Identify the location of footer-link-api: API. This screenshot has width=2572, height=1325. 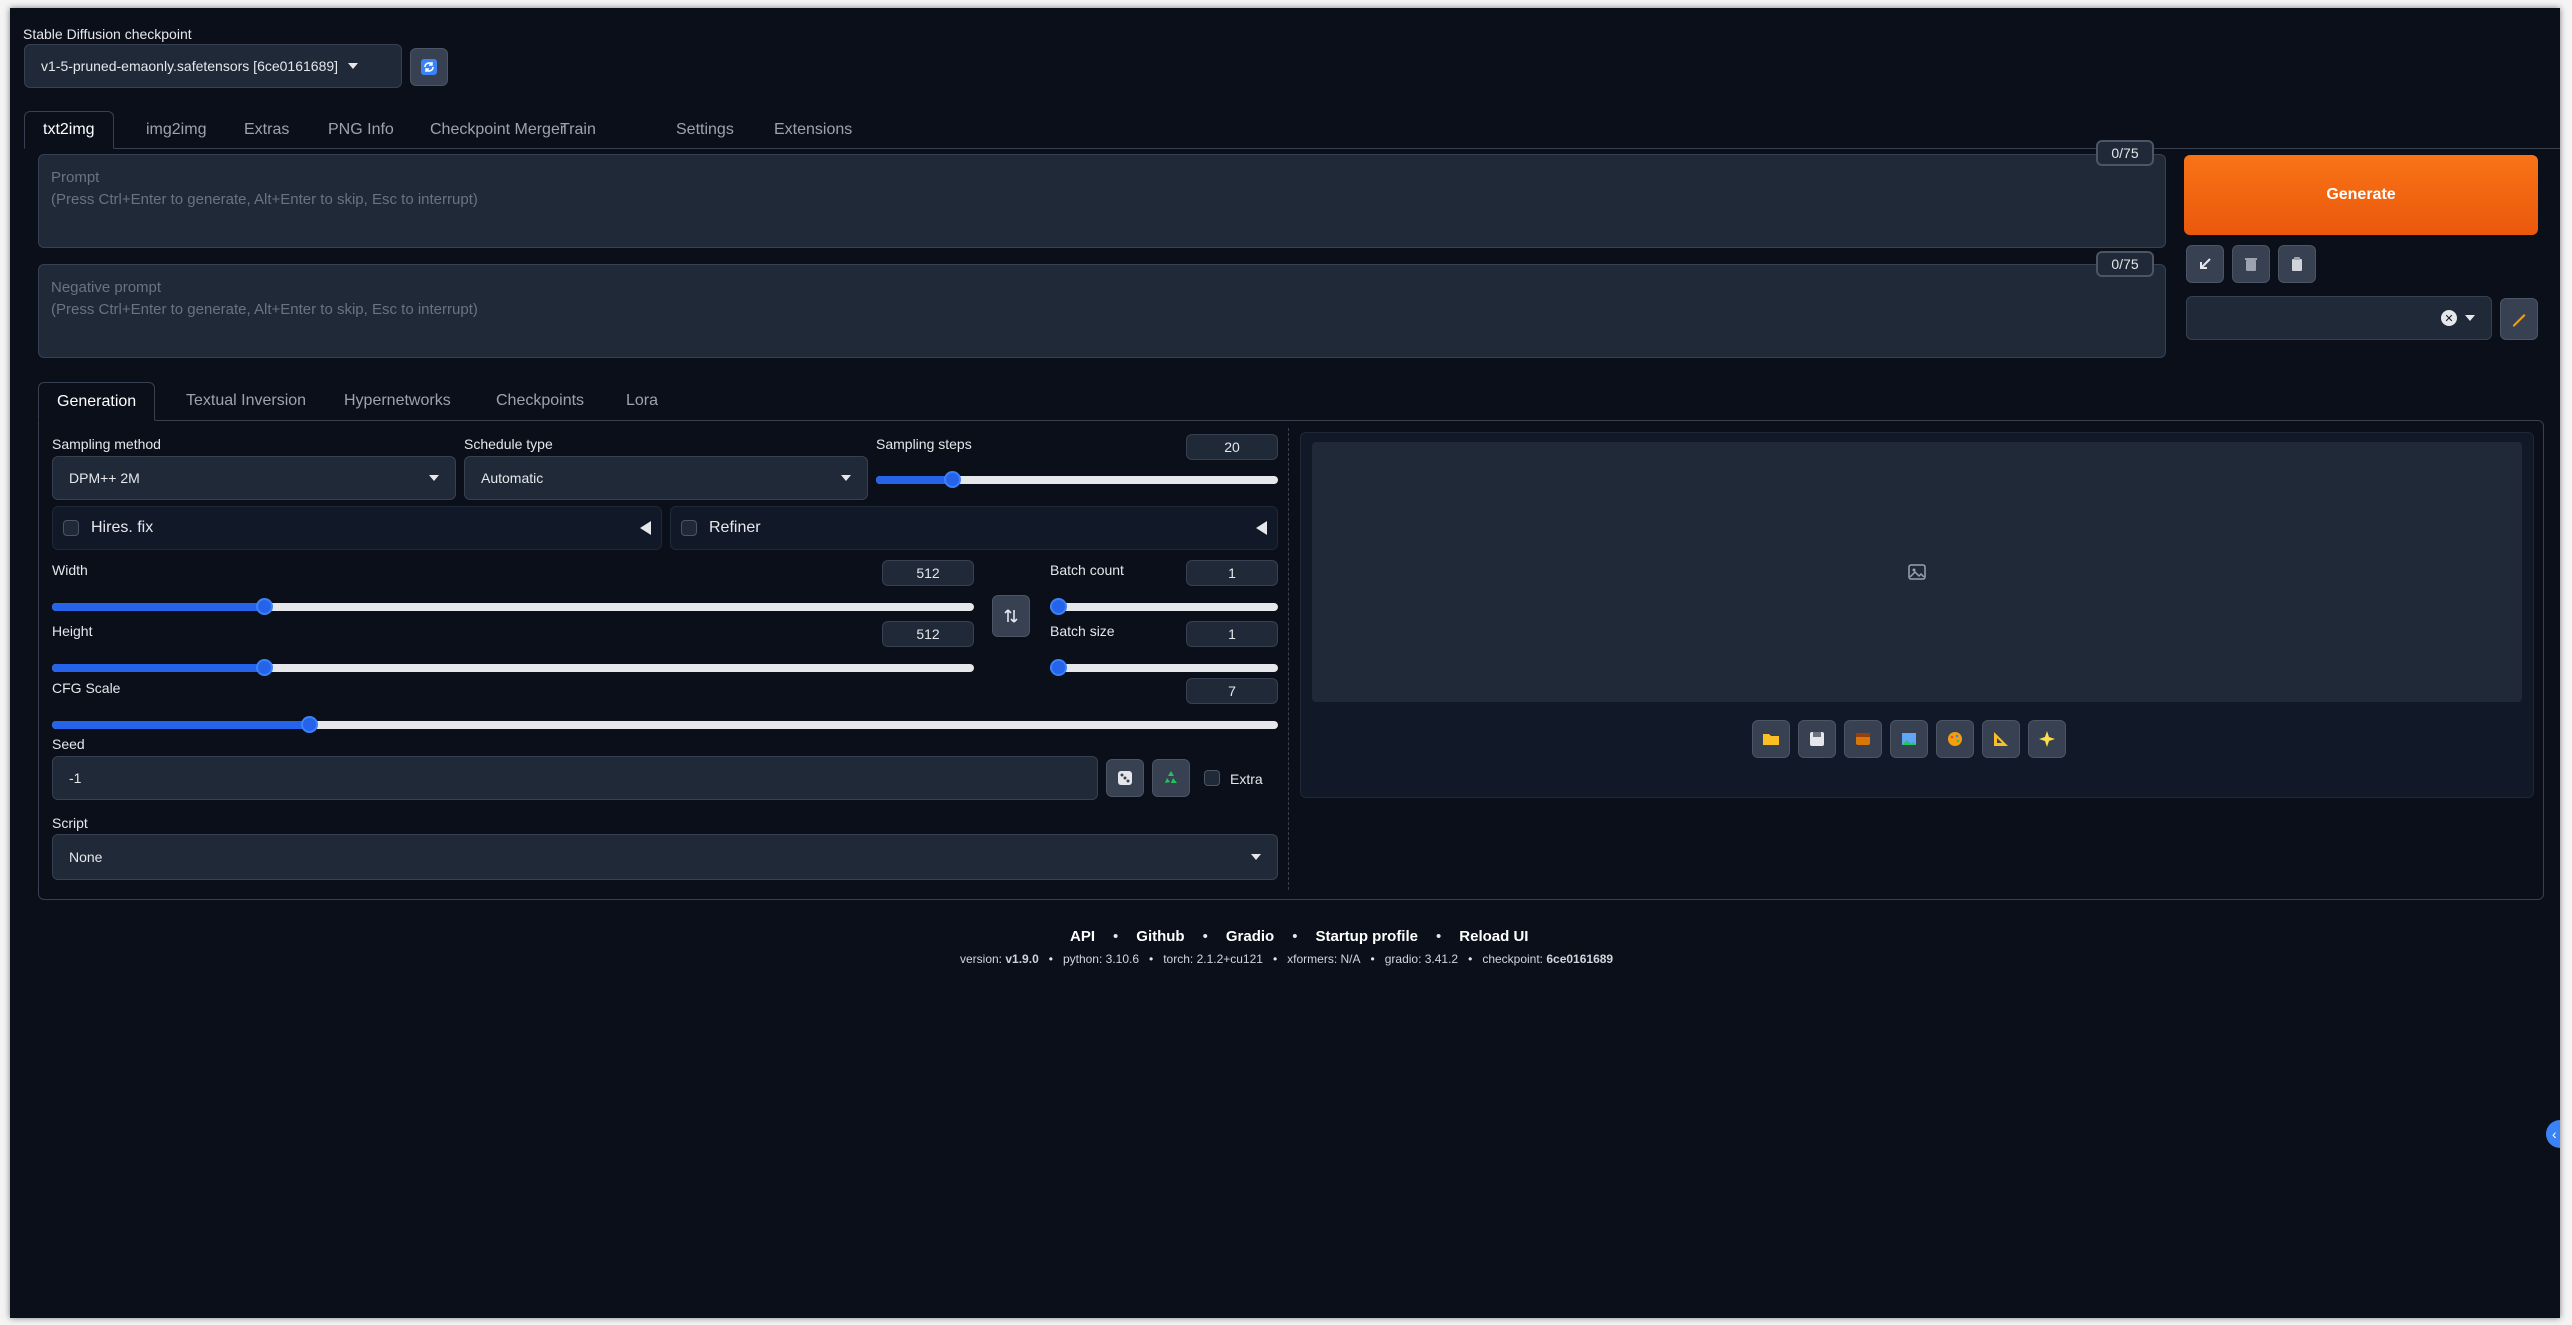
(1082, 936).